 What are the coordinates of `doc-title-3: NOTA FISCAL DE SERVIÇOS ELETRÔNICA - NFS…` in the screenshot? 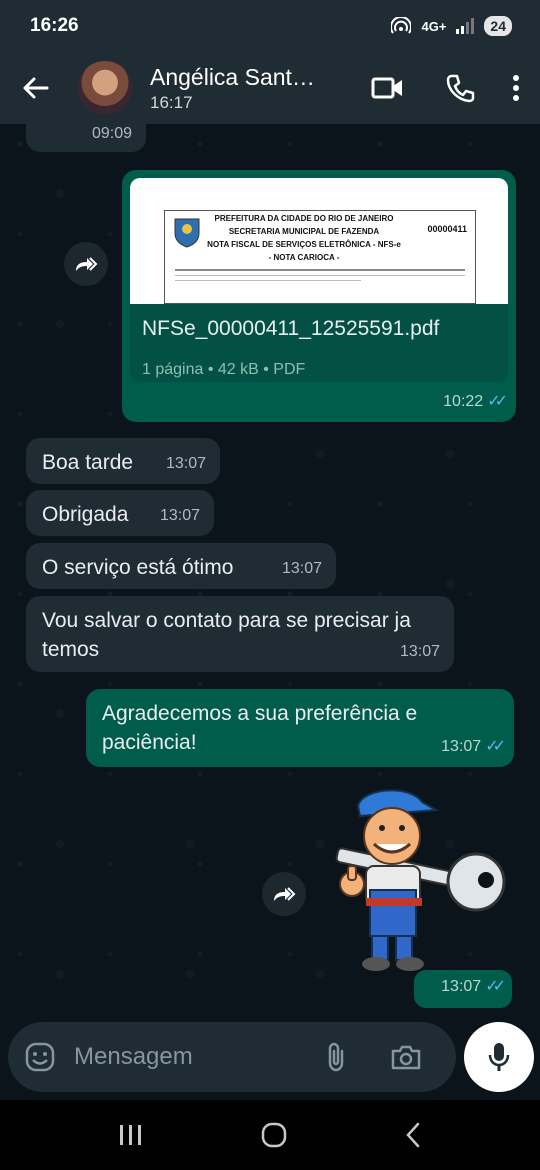 It's located at (304, 244).